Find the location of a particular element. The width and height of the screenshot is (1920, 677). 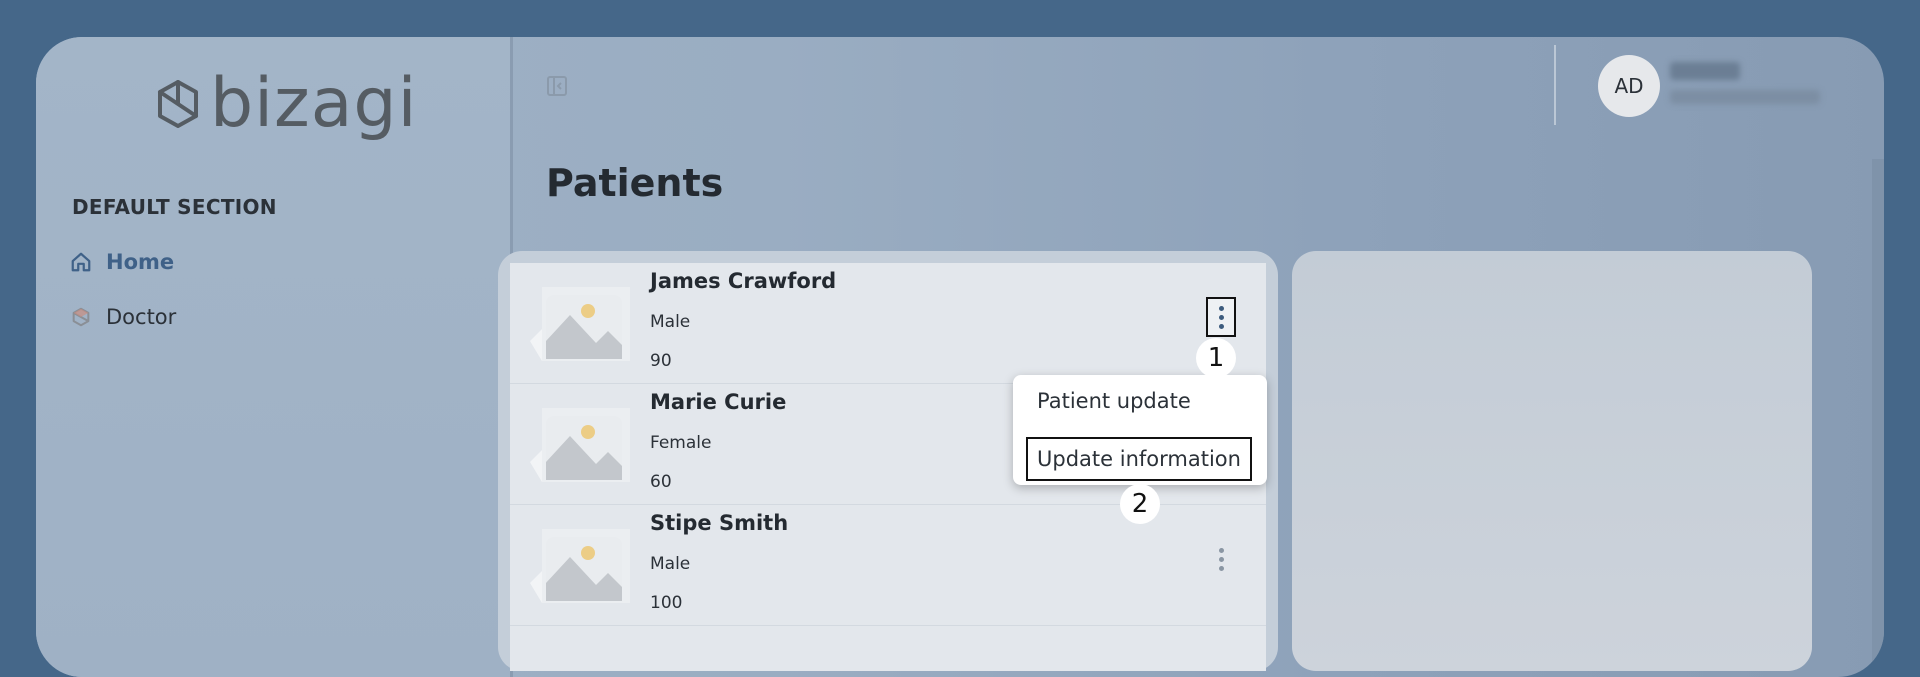

patient-age: 100 is located at coordinates (666, 603).